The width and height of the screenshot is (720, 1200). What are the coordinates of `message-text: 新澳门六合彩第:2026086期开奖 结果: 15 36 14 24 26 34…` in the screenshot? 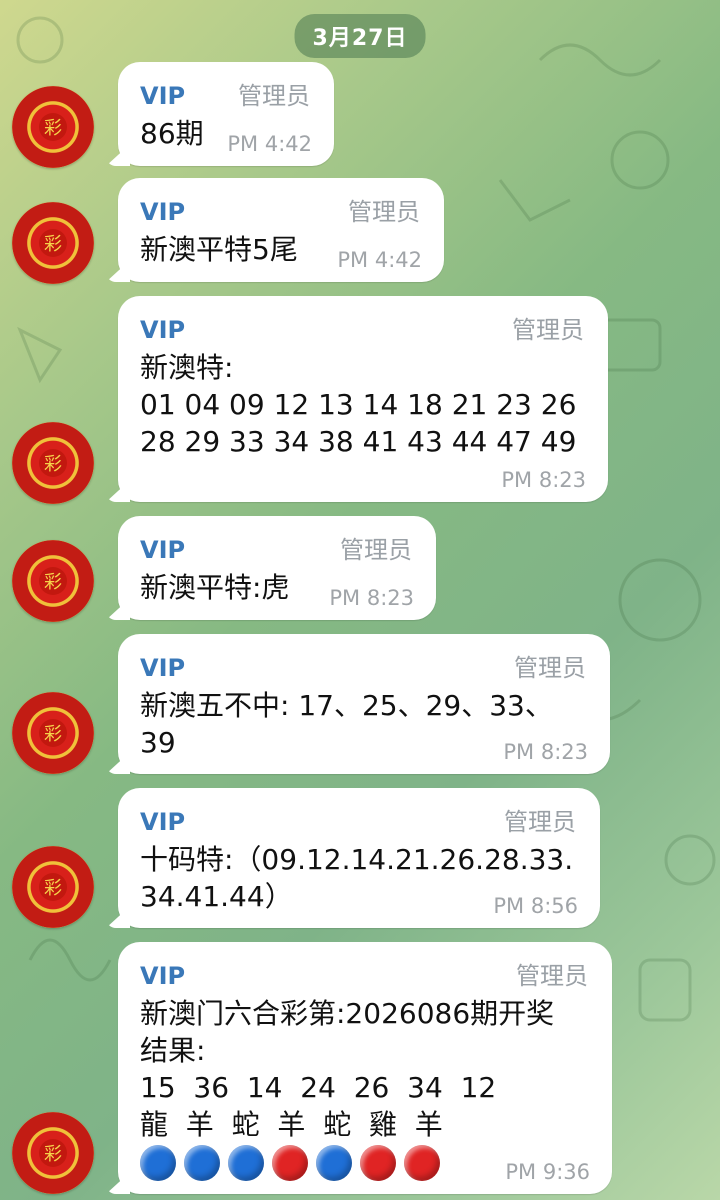 It's located at (347, 1069).